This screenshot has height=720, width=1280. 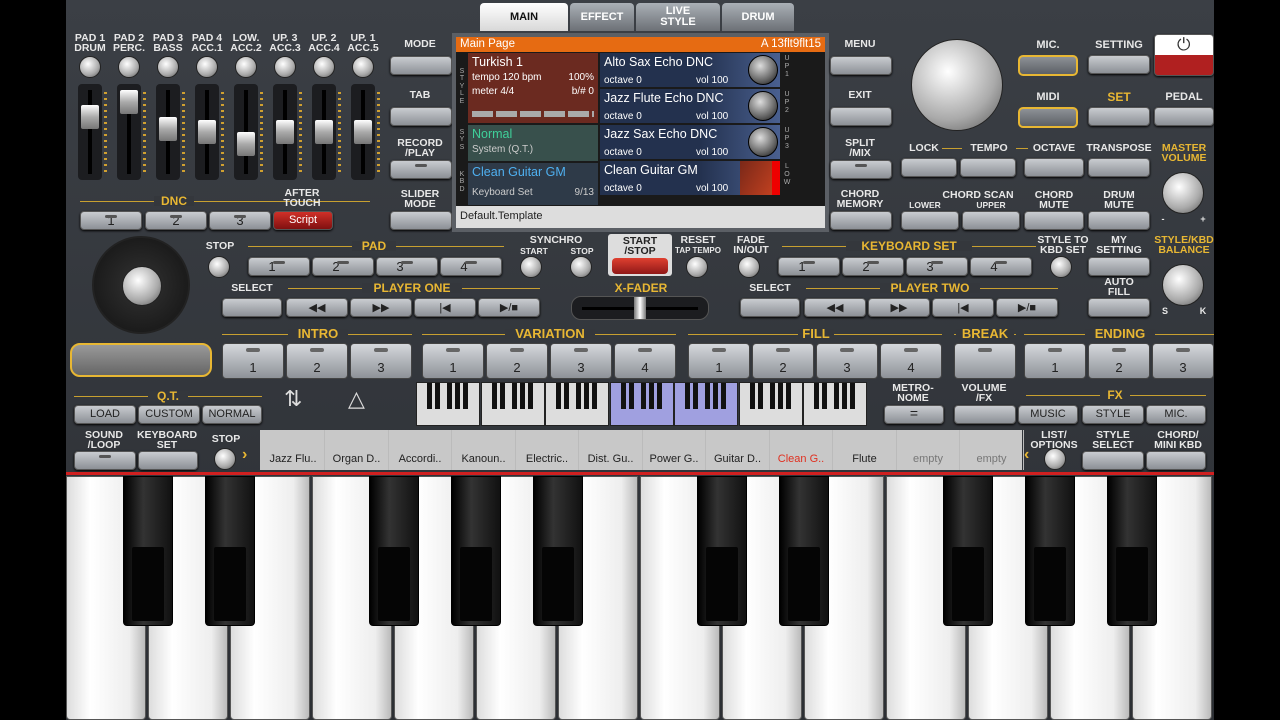 What do you see at coordinates (303, 220) in the screenshot?
I see `script-button: Script` at bounding box center [303, 220].